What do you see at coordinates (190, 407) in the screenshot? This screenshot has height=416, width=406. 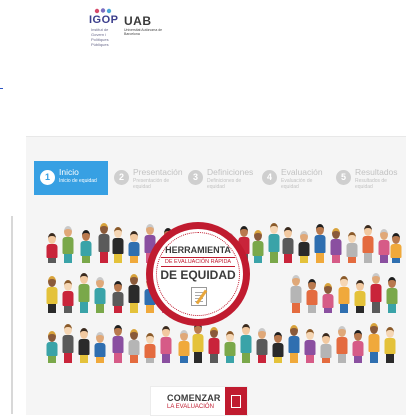 I see `start-button-sublabel: LA EVALUACIÓN` at bounding box center [190, 407].